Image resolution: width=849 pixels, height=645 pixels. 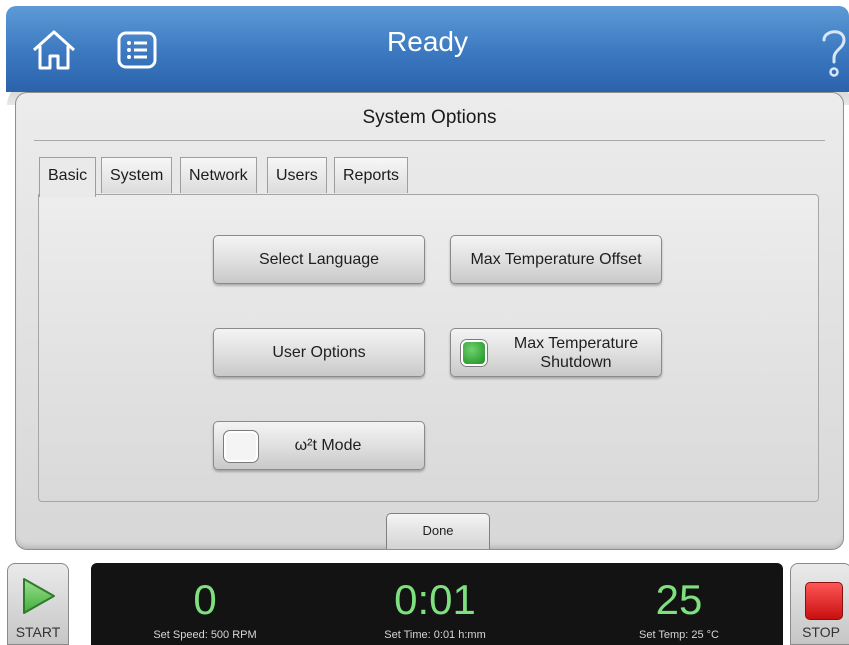 I want to click on select-language-label: Select Language, so click(x=319, y=259).